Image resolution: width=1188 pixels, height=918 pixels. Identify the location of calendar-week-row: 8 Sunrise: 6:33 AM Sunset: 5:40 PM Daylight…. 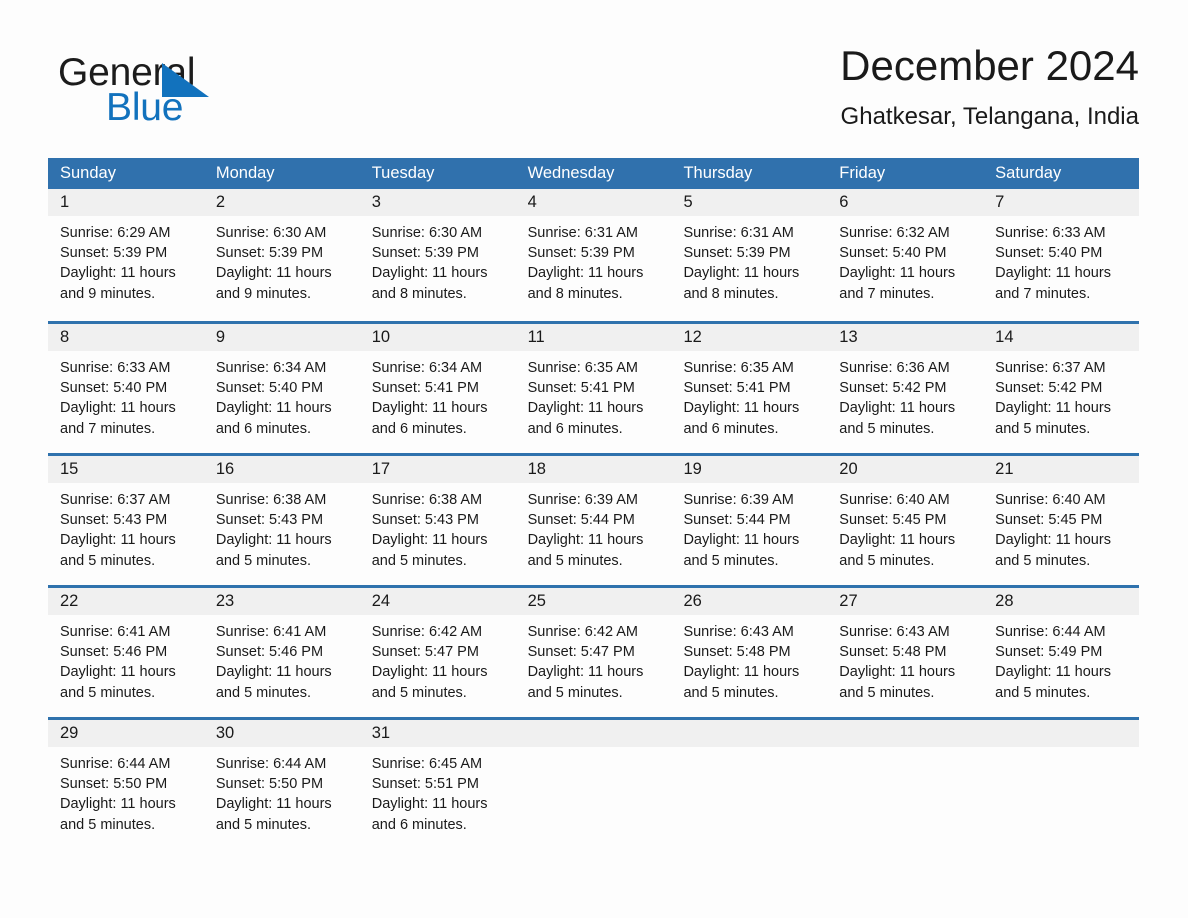
(594, 387).